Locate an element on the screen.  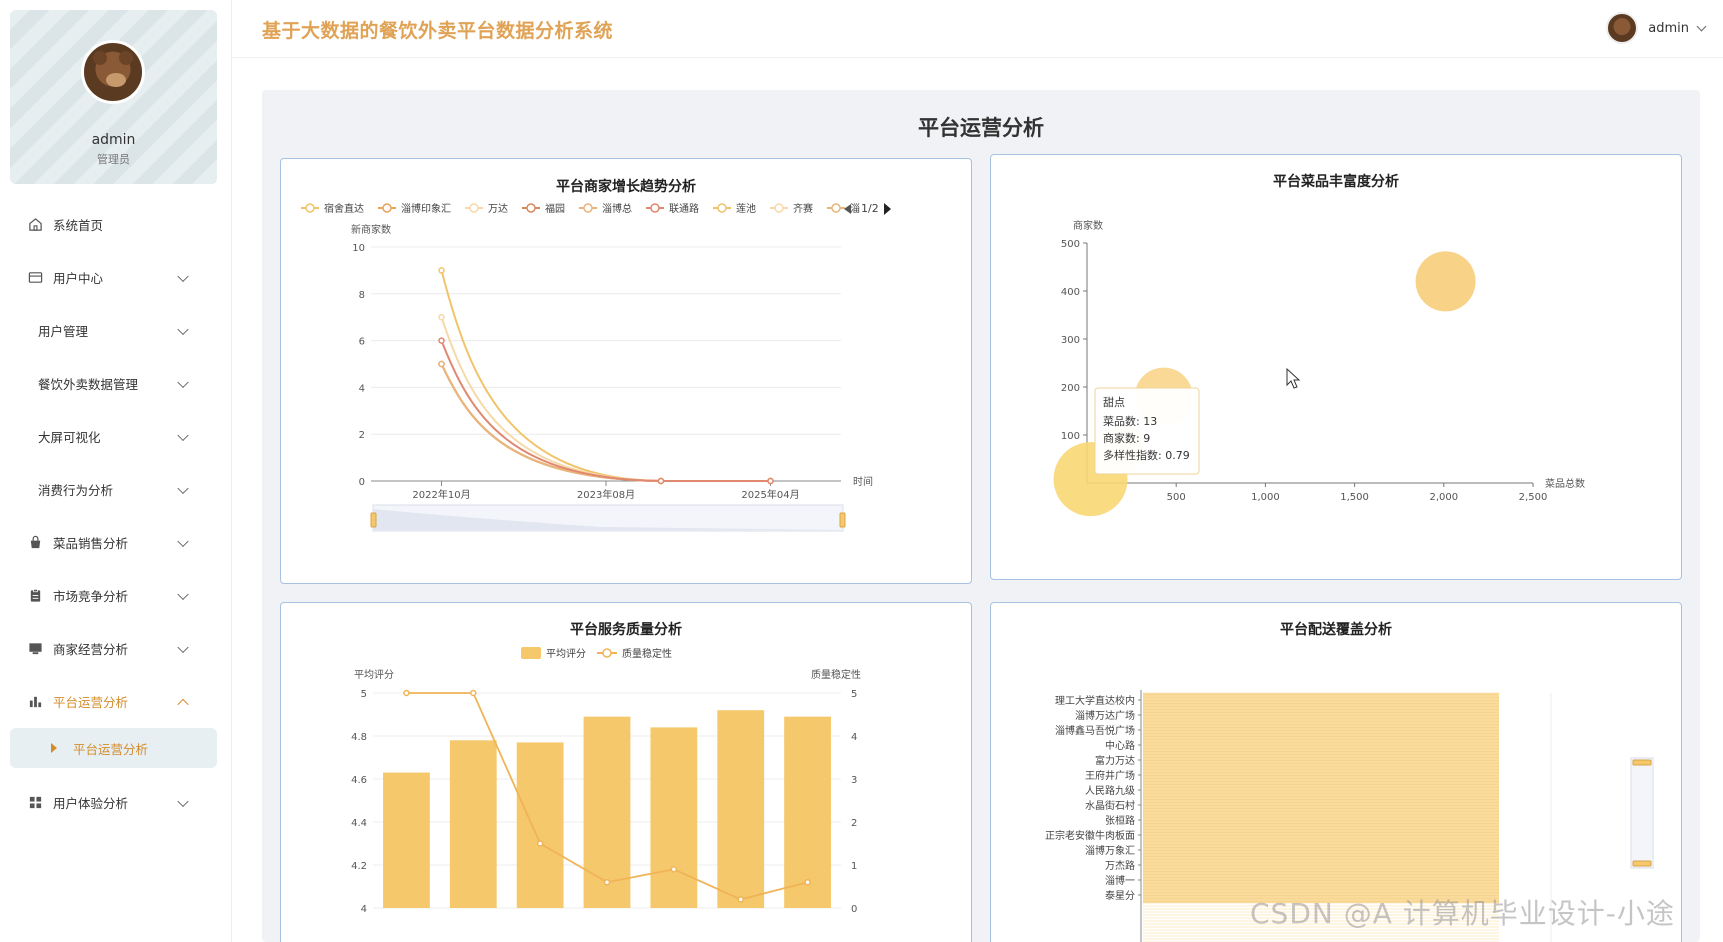
y2-tick-label: 1 is located at coordinates (854, 866).